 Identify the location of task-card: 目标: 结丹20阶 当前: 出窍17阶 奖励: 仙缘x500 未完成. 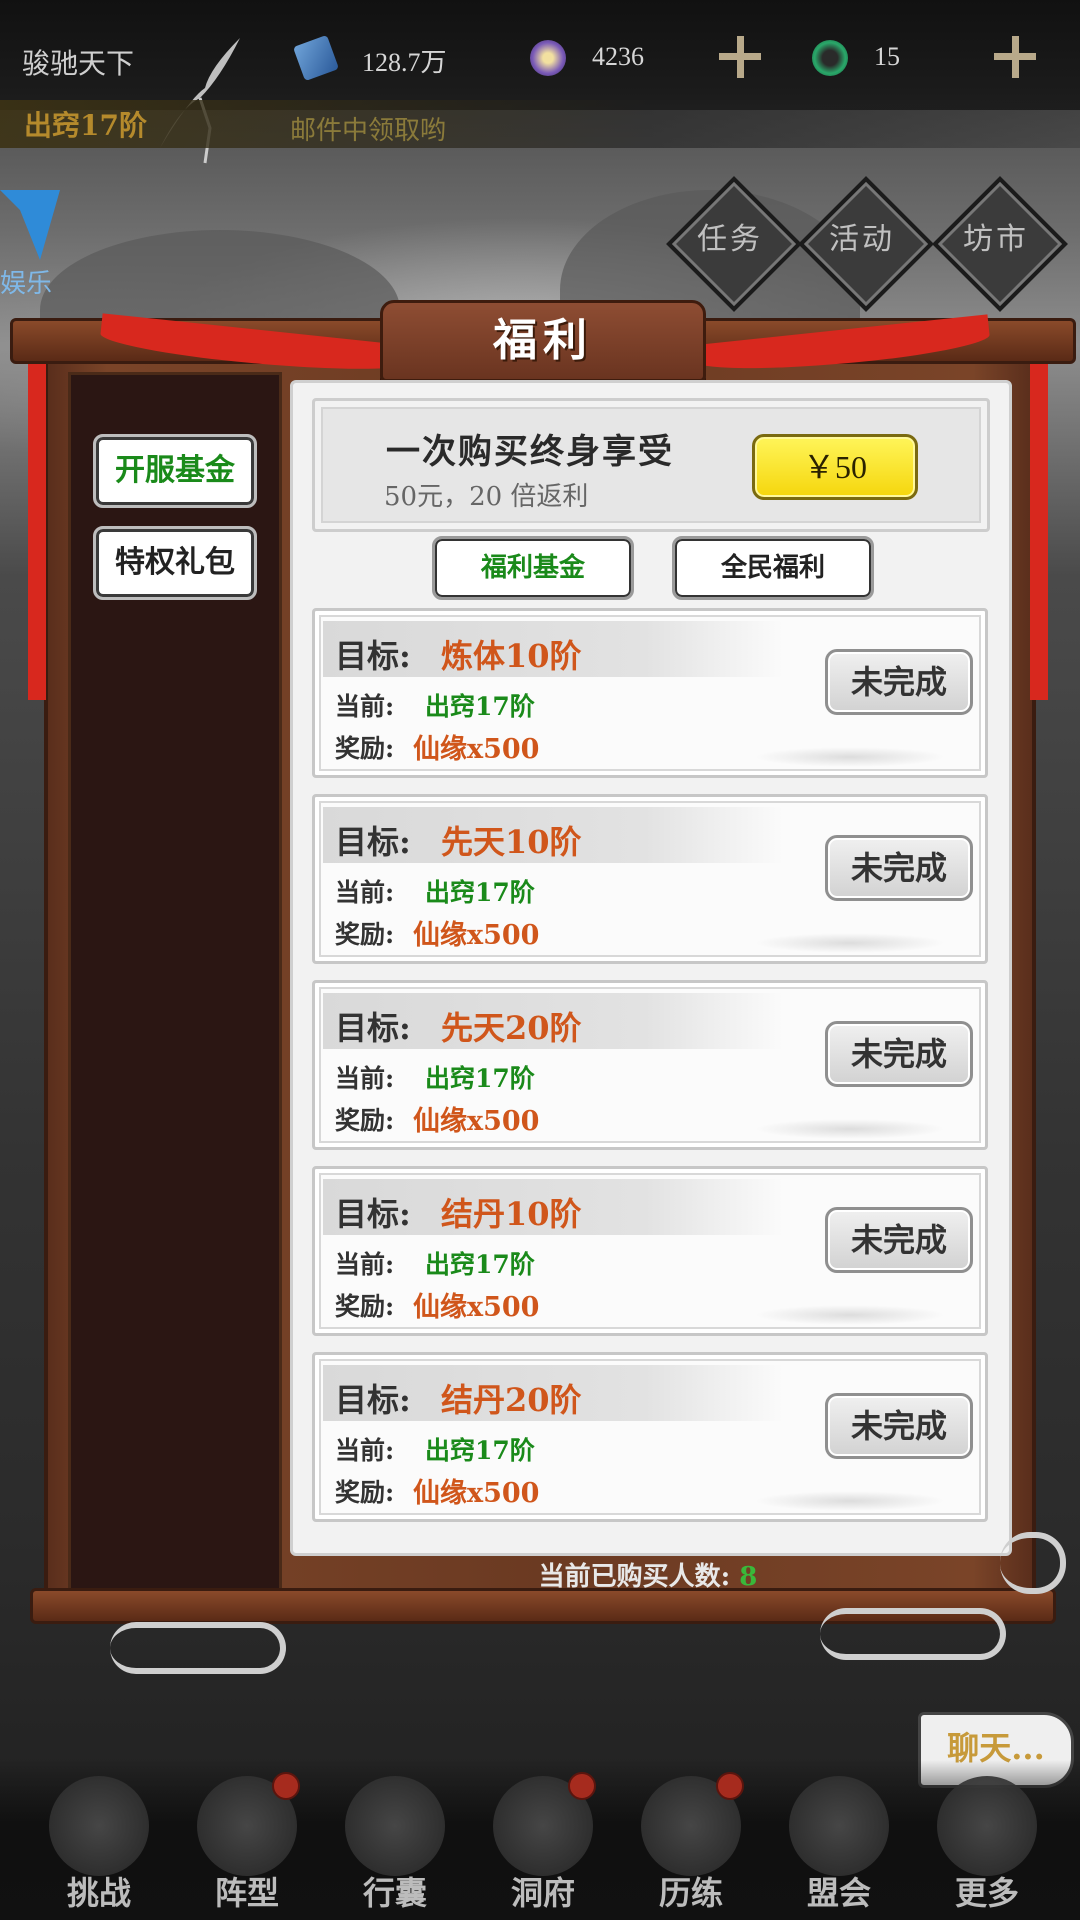
(650, 1437).